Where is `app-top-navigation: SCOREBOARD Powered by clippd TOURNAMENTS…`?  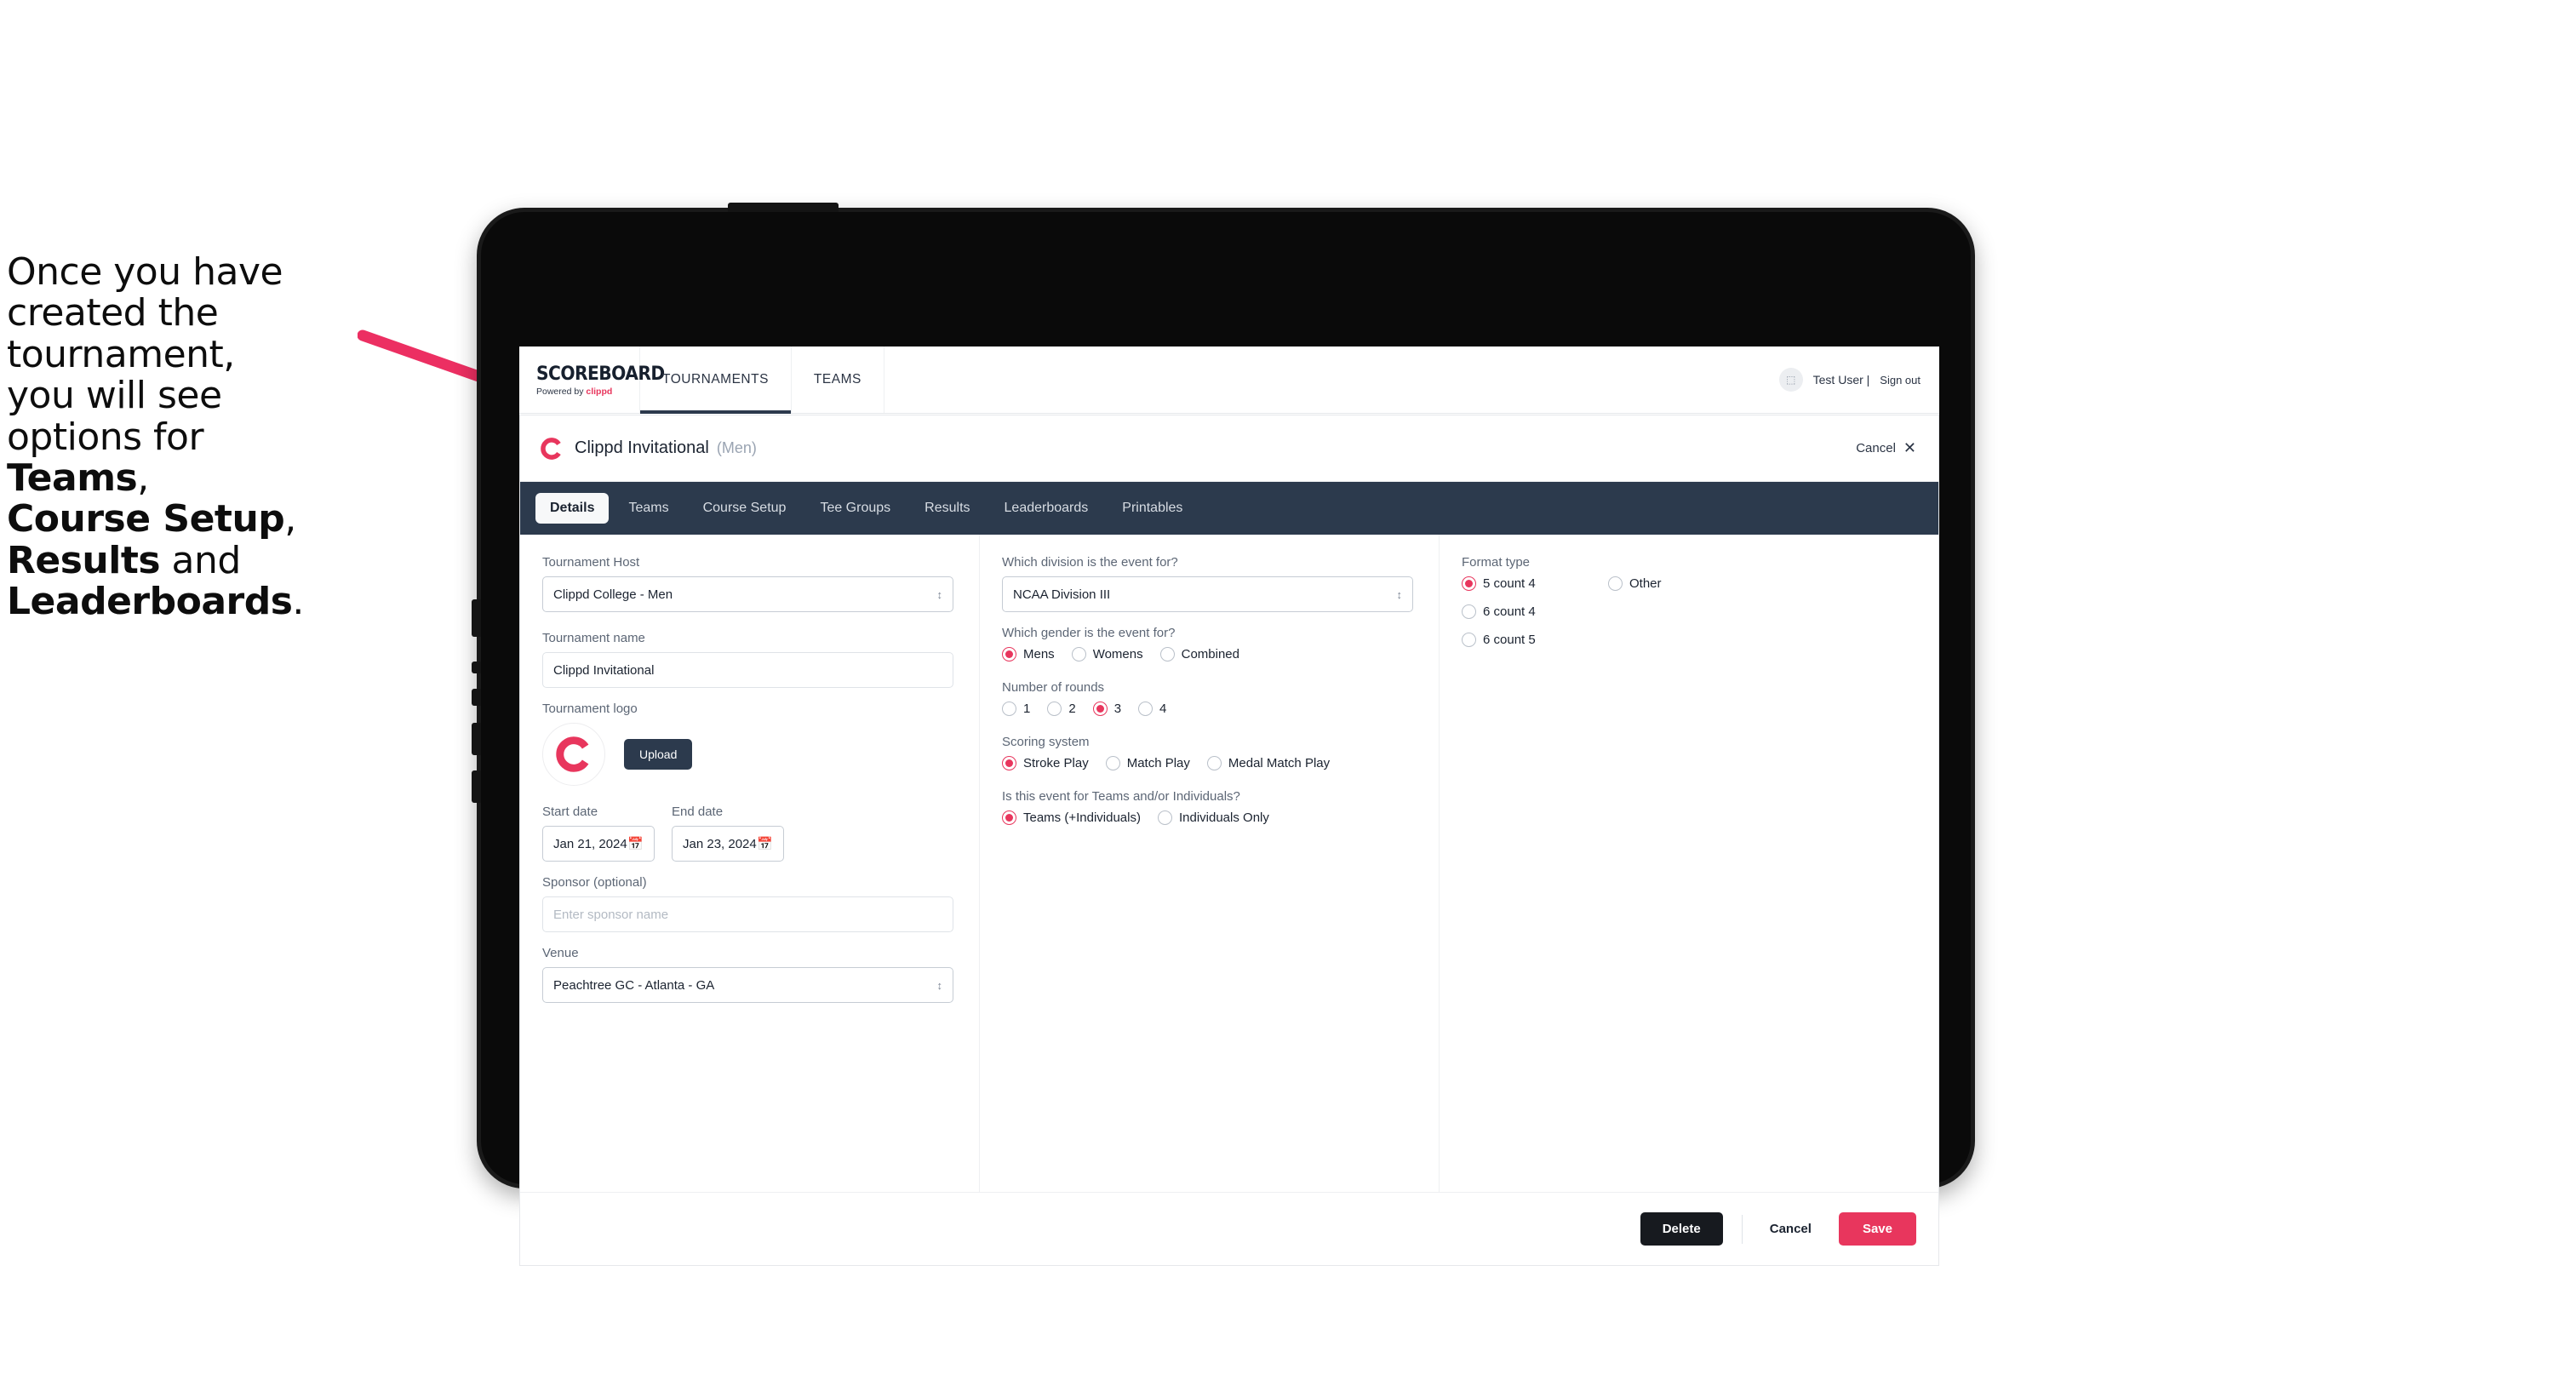
app-top-navigation: SCOREBOARD Powered by clippd TOURNAMENTS… is located at coordinates (1229, 380).